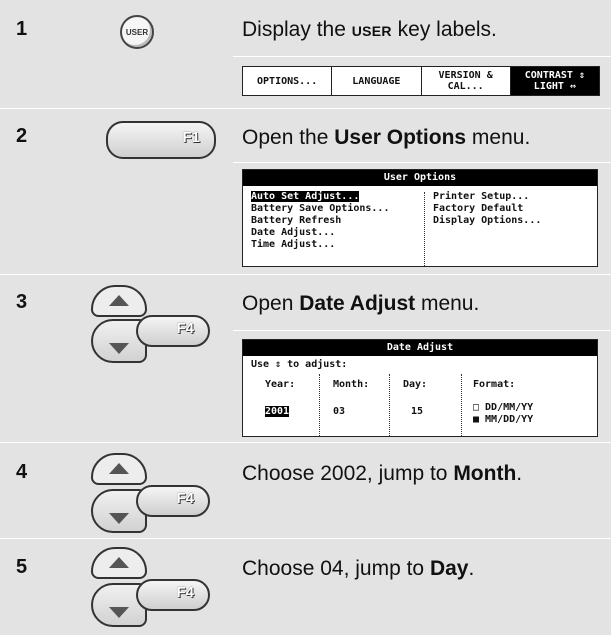 The image size is (611, 635). What do you see at coordinates (554, 81) in the screenshot?
I see `softkey-contrast-light: CONTRAST ⇕ LIGHT ⇔` at bounding box center [554, 81].